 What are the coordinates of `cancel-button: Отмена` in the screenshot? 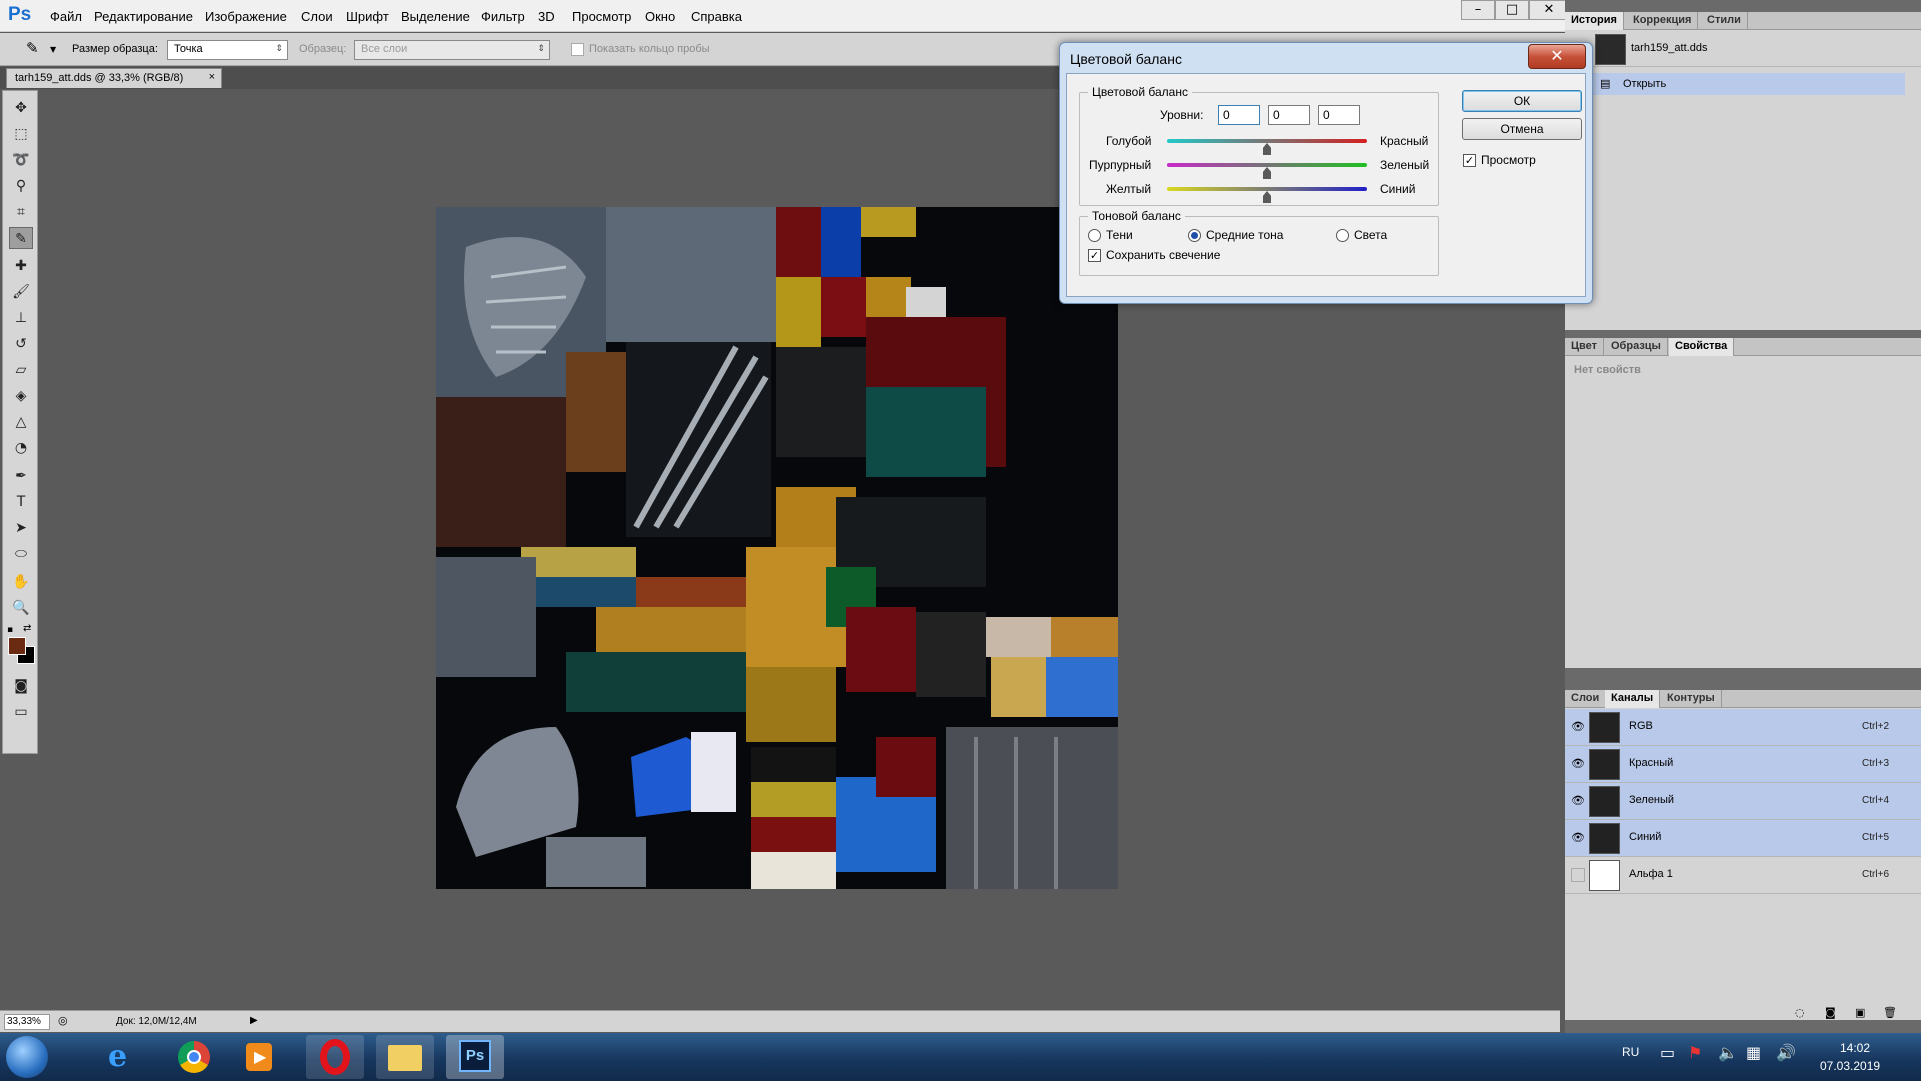 It's located at (1522, 129).